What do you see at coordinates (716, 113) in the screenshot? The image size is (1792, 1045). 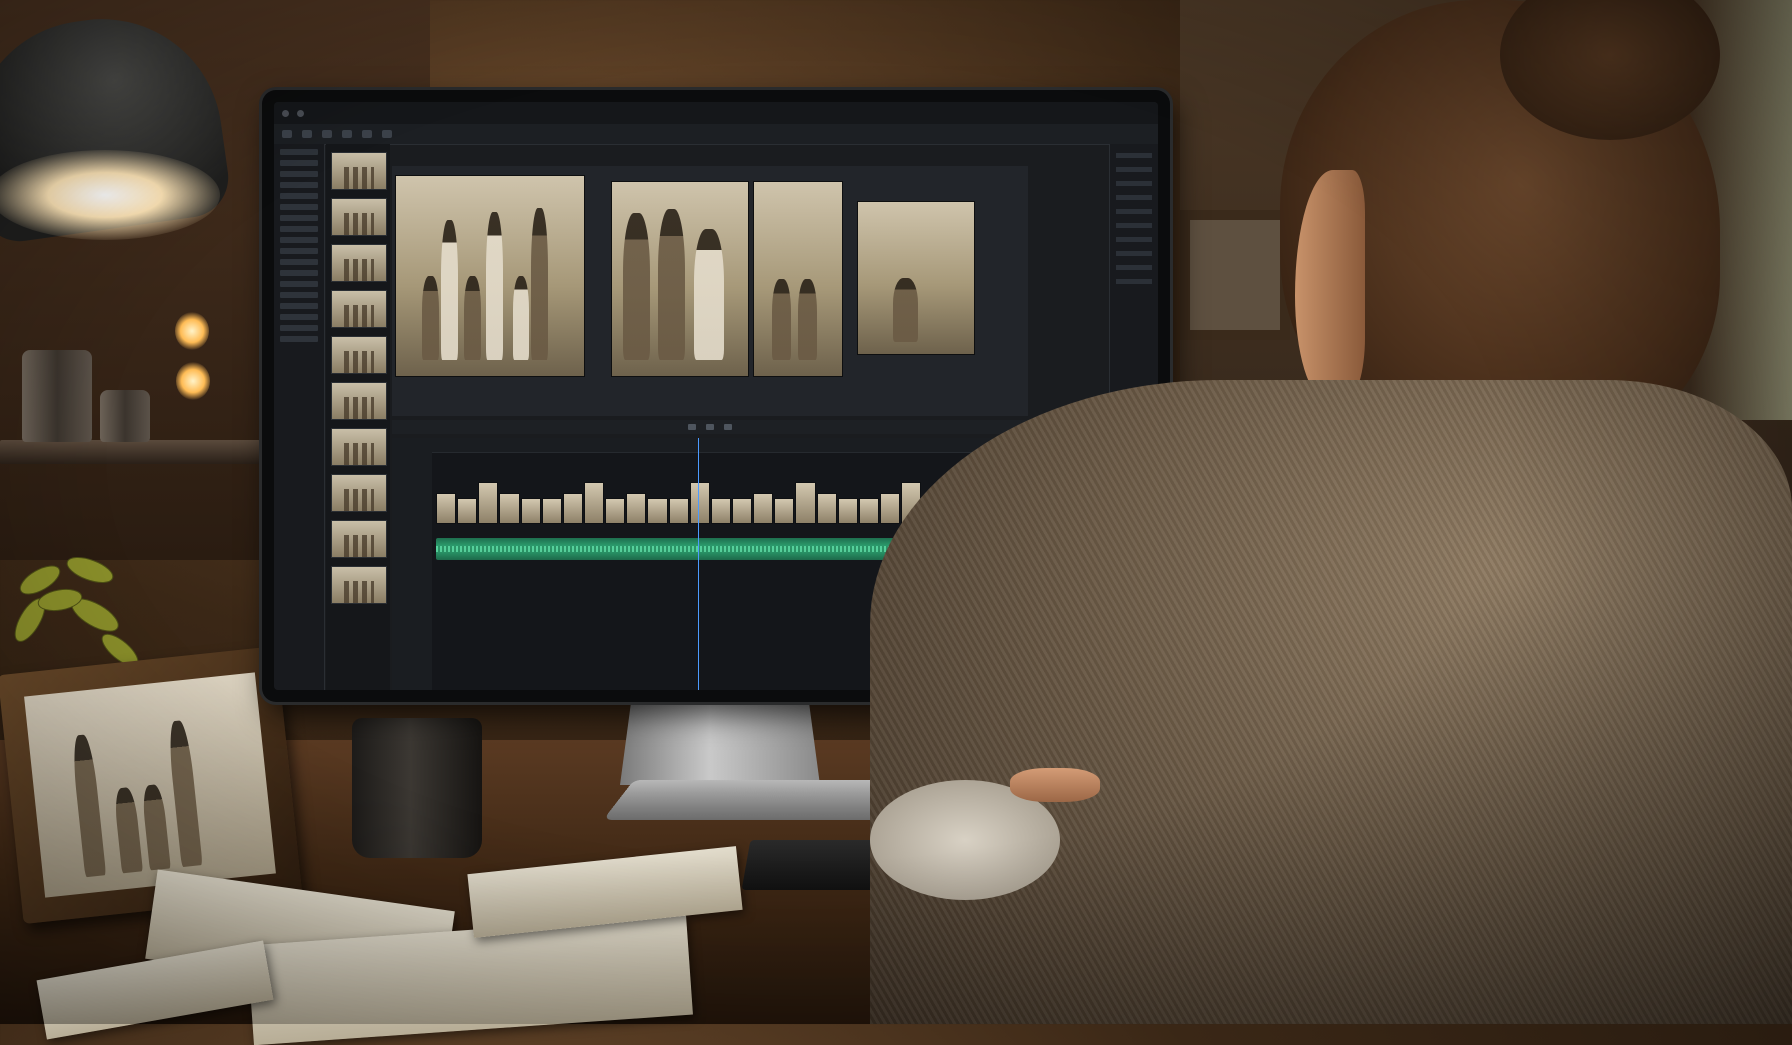 I see `title-bar` at bounding box center [716, 113].